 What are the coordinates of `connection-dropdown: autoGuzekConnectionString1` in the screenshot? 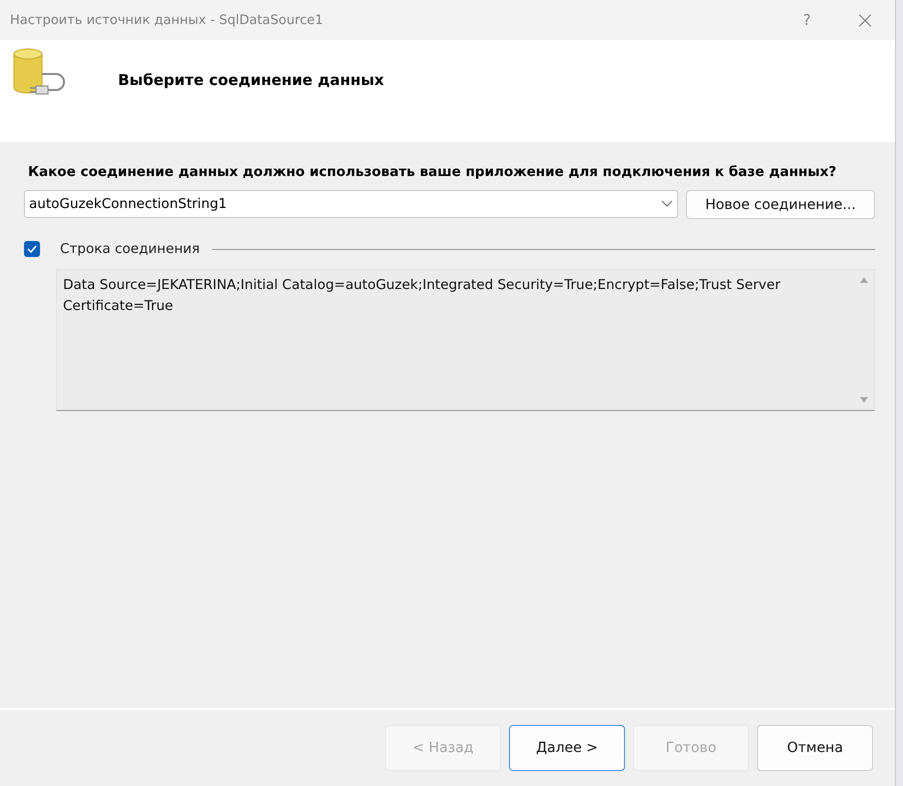 It's located at (351, 204).